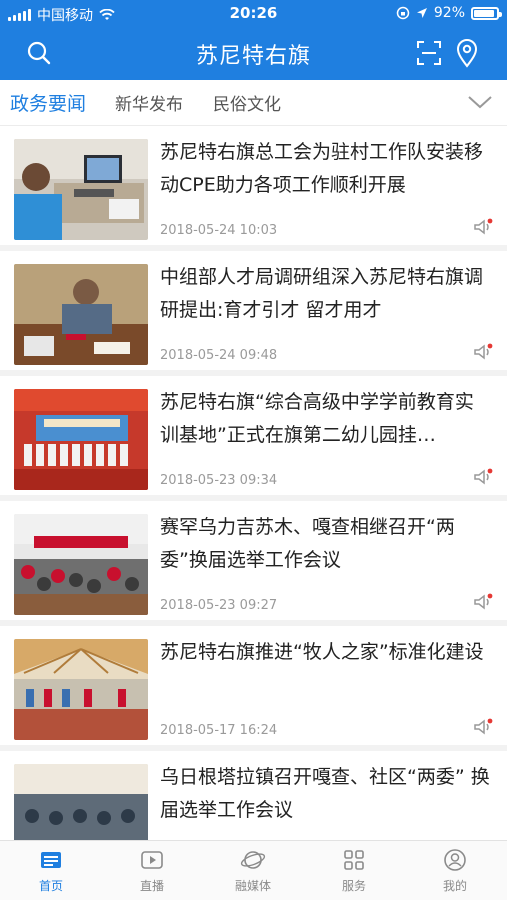 This screenshot has width=507, height=900. What do you see at coordinates (247, 102) in the screenshot?
I see `tab-folk-culture: 民俗文化` at bounding box center [247, 102].